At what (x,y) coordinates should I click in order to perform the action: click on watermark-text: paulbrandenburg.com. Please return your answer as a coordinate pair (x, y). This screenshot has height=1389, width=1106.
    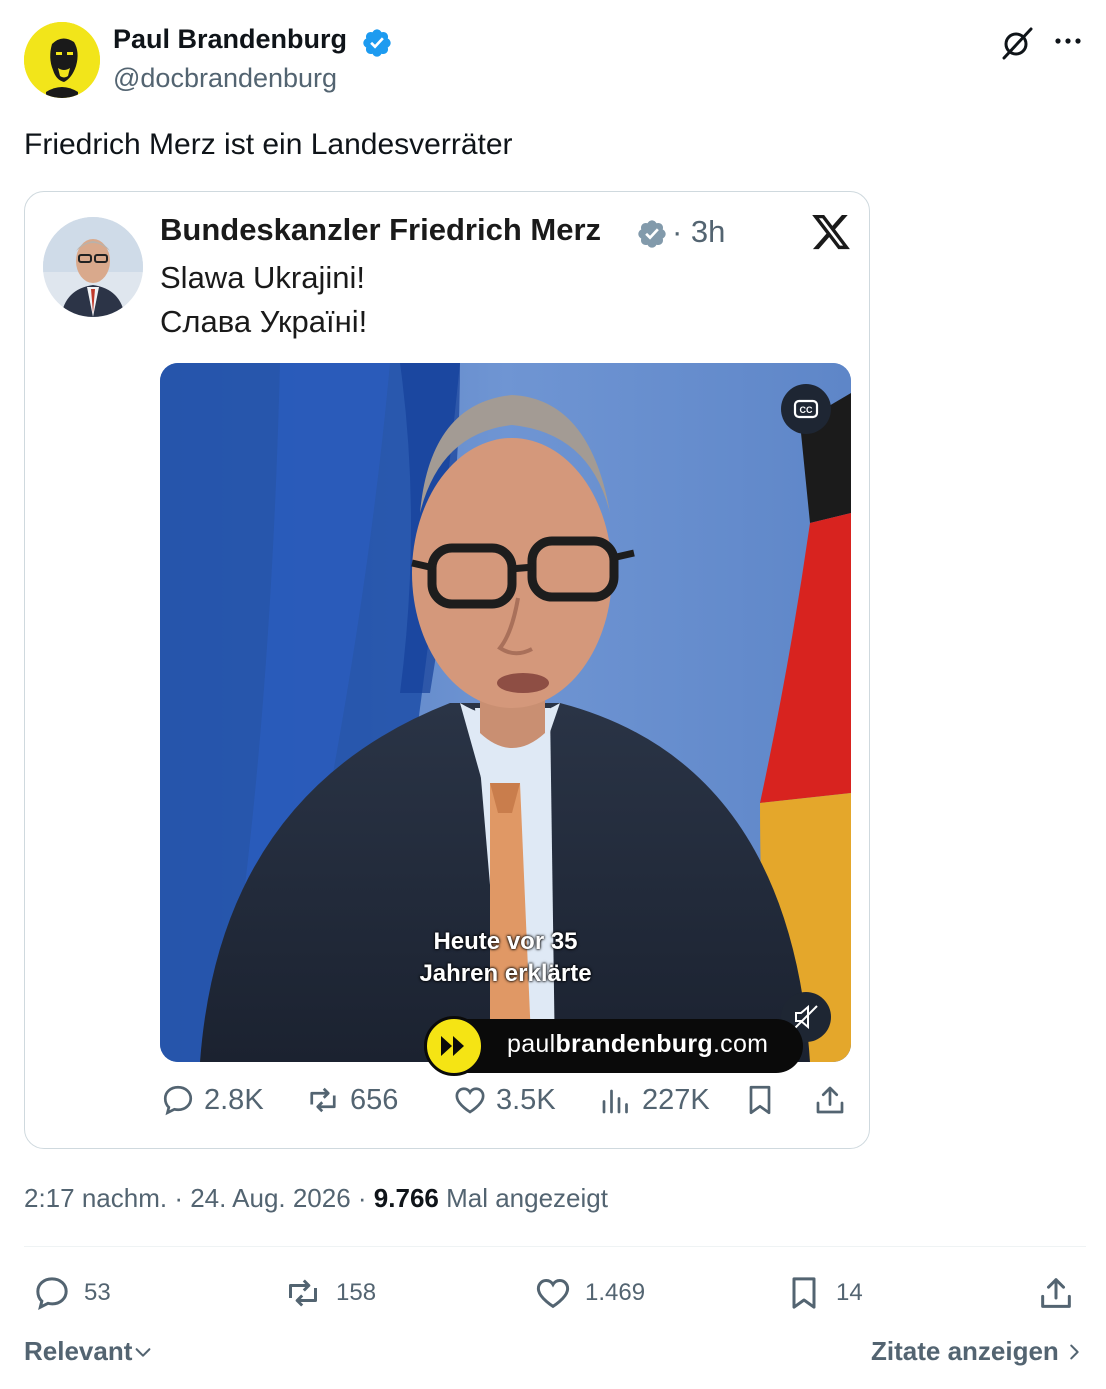
    Looking at the image, I should click on (638, 1044).